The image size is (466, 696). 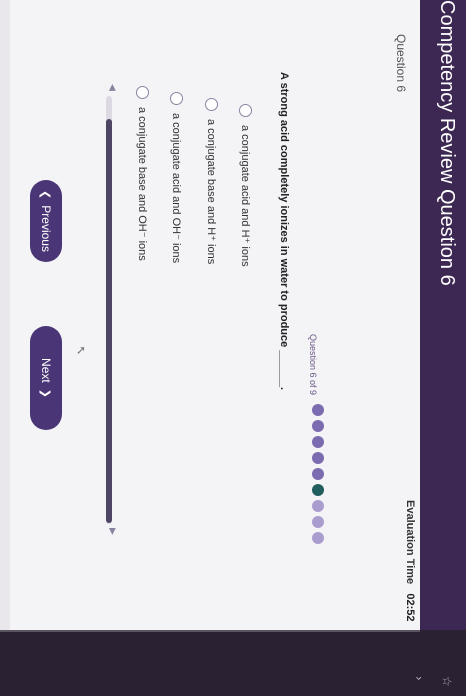 What do you see at coordinates (46, 195) in the screenshot?
I see `chevron-left-icon: ❮` at bounding box center [46, 195].